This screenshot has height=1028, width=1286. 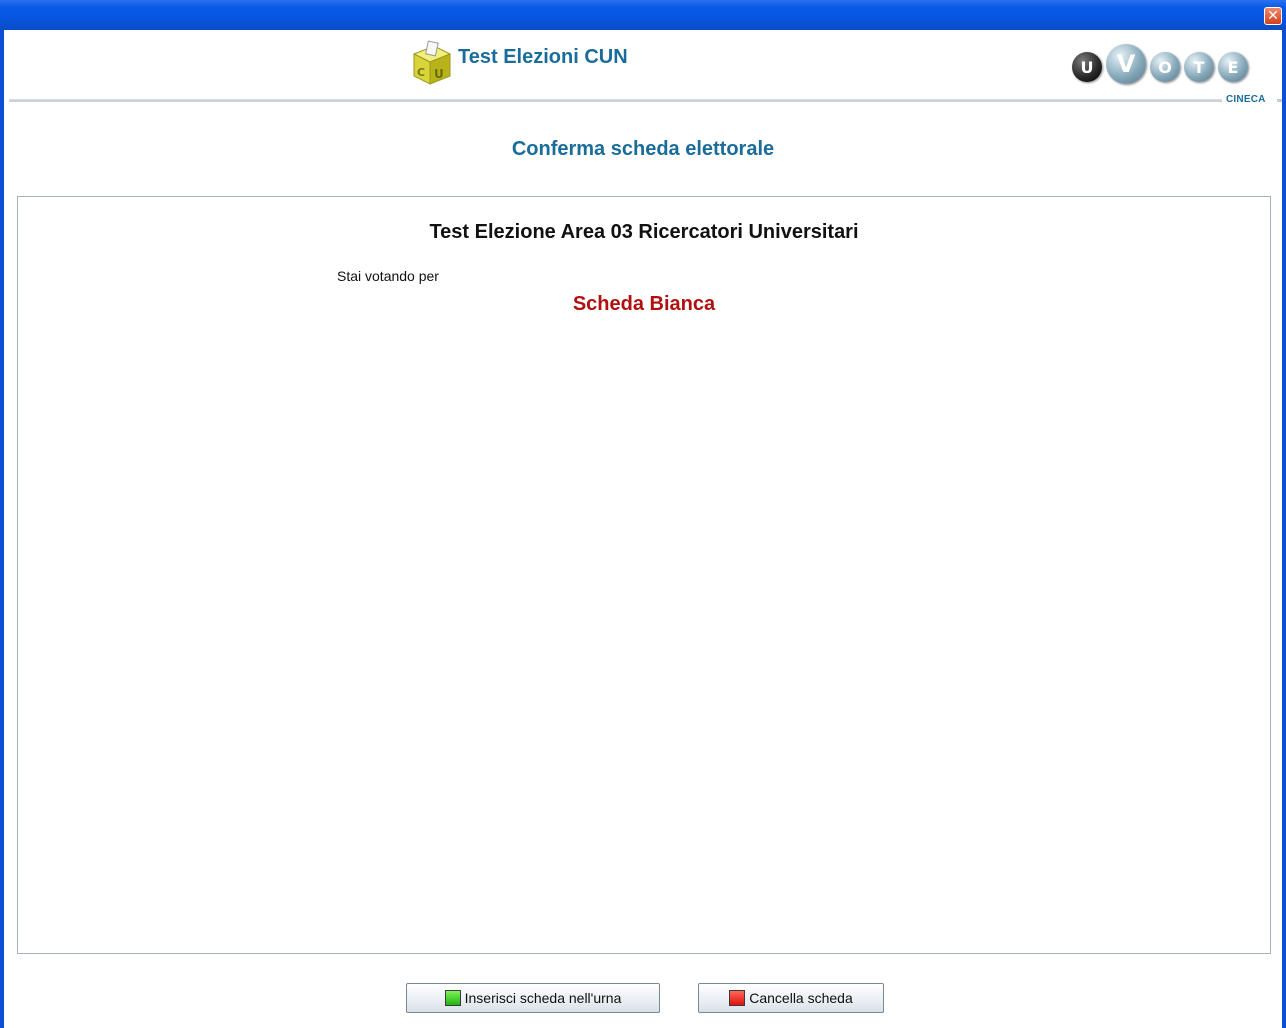 I want to click on voting-for-label: Stai votando per, so click(x=388, y=276).